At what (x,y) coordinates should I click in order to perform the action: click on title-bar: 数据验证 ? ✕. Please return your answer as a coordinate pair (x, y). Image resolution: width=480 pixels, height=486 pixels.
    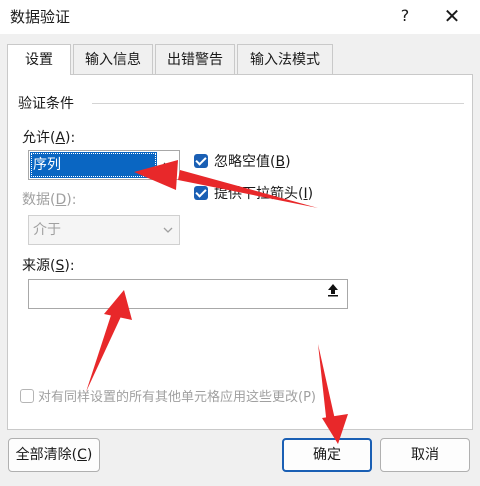
    Looking at the image, I should click on (240, 17).